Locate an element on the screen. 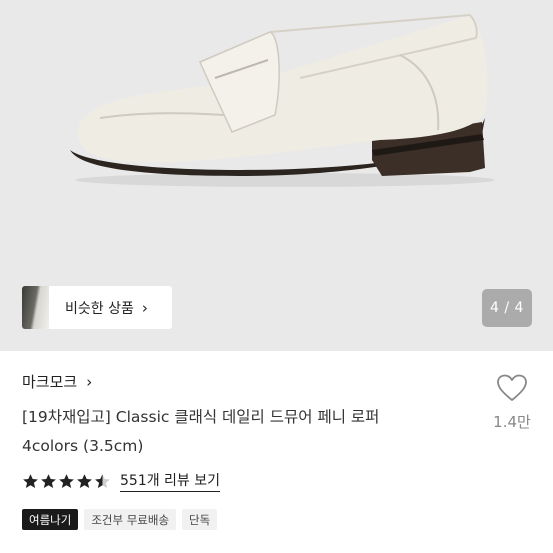 This screenshot has width=553, height=553. similar-products-button: 비슷한 상품 › is located at coordinates (97, 307).